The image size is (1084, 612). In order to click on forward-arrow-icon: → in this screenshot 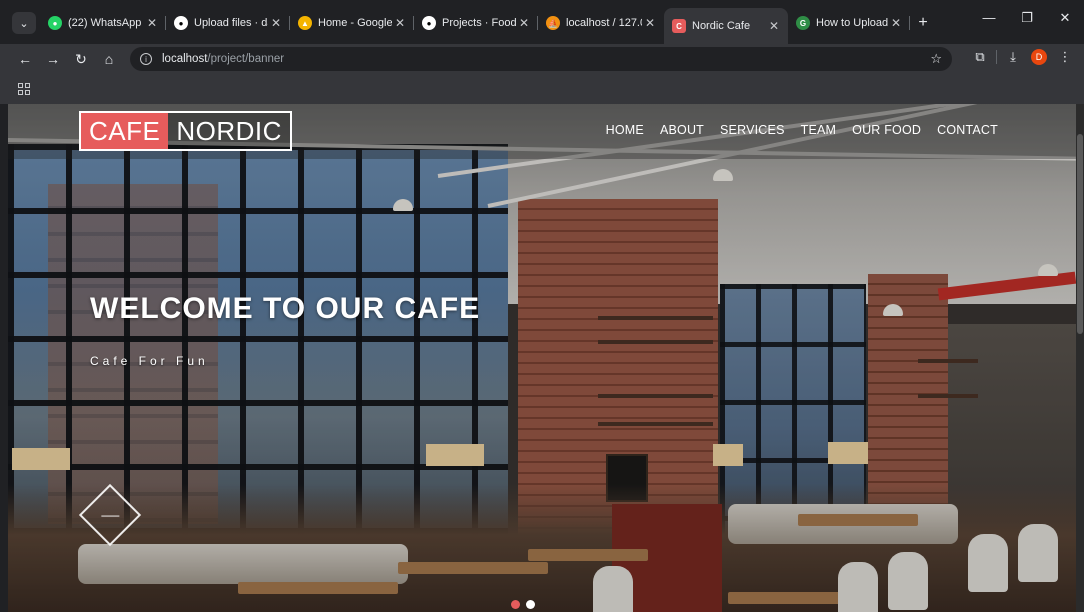, I will do `click(53, 59)`.